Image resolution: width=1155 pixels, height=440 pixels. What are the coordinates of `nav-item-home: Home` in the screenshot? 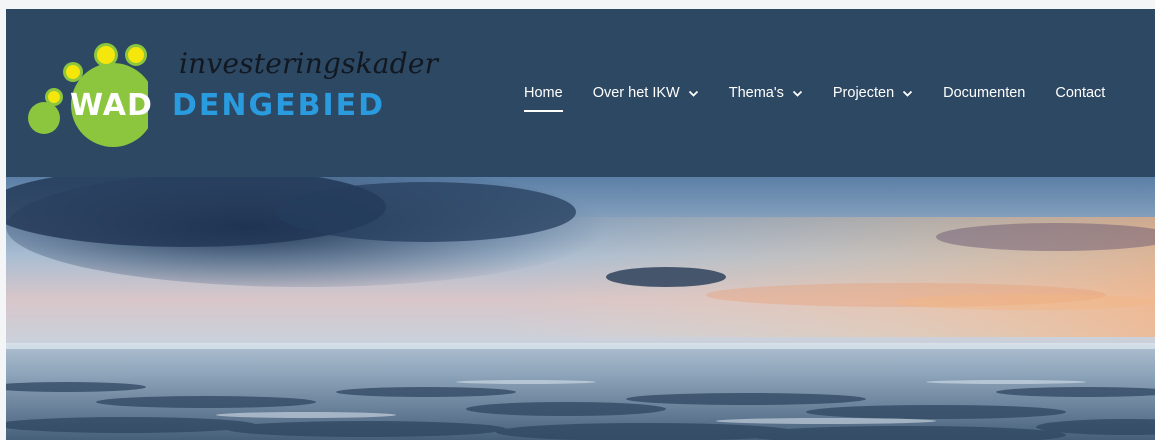 It's located at (543, 98).